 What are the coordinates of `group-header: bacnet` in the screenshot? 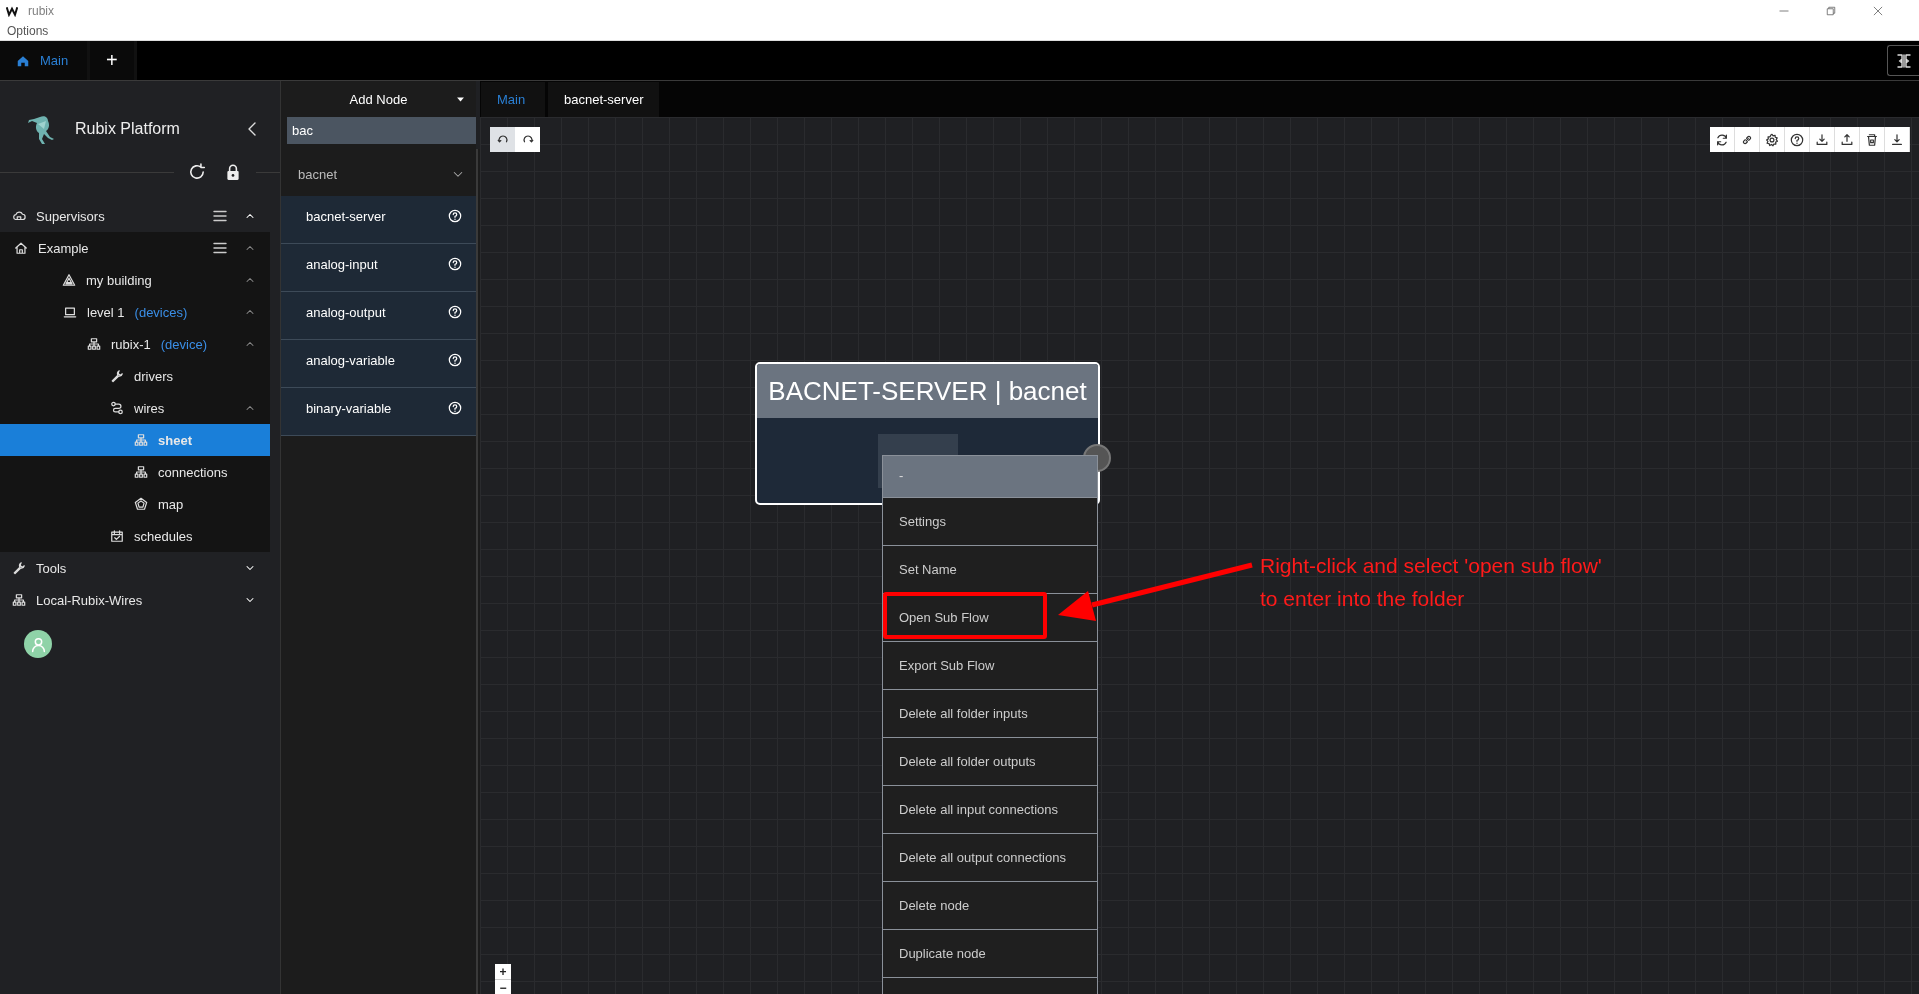 It's located at (378, 174).